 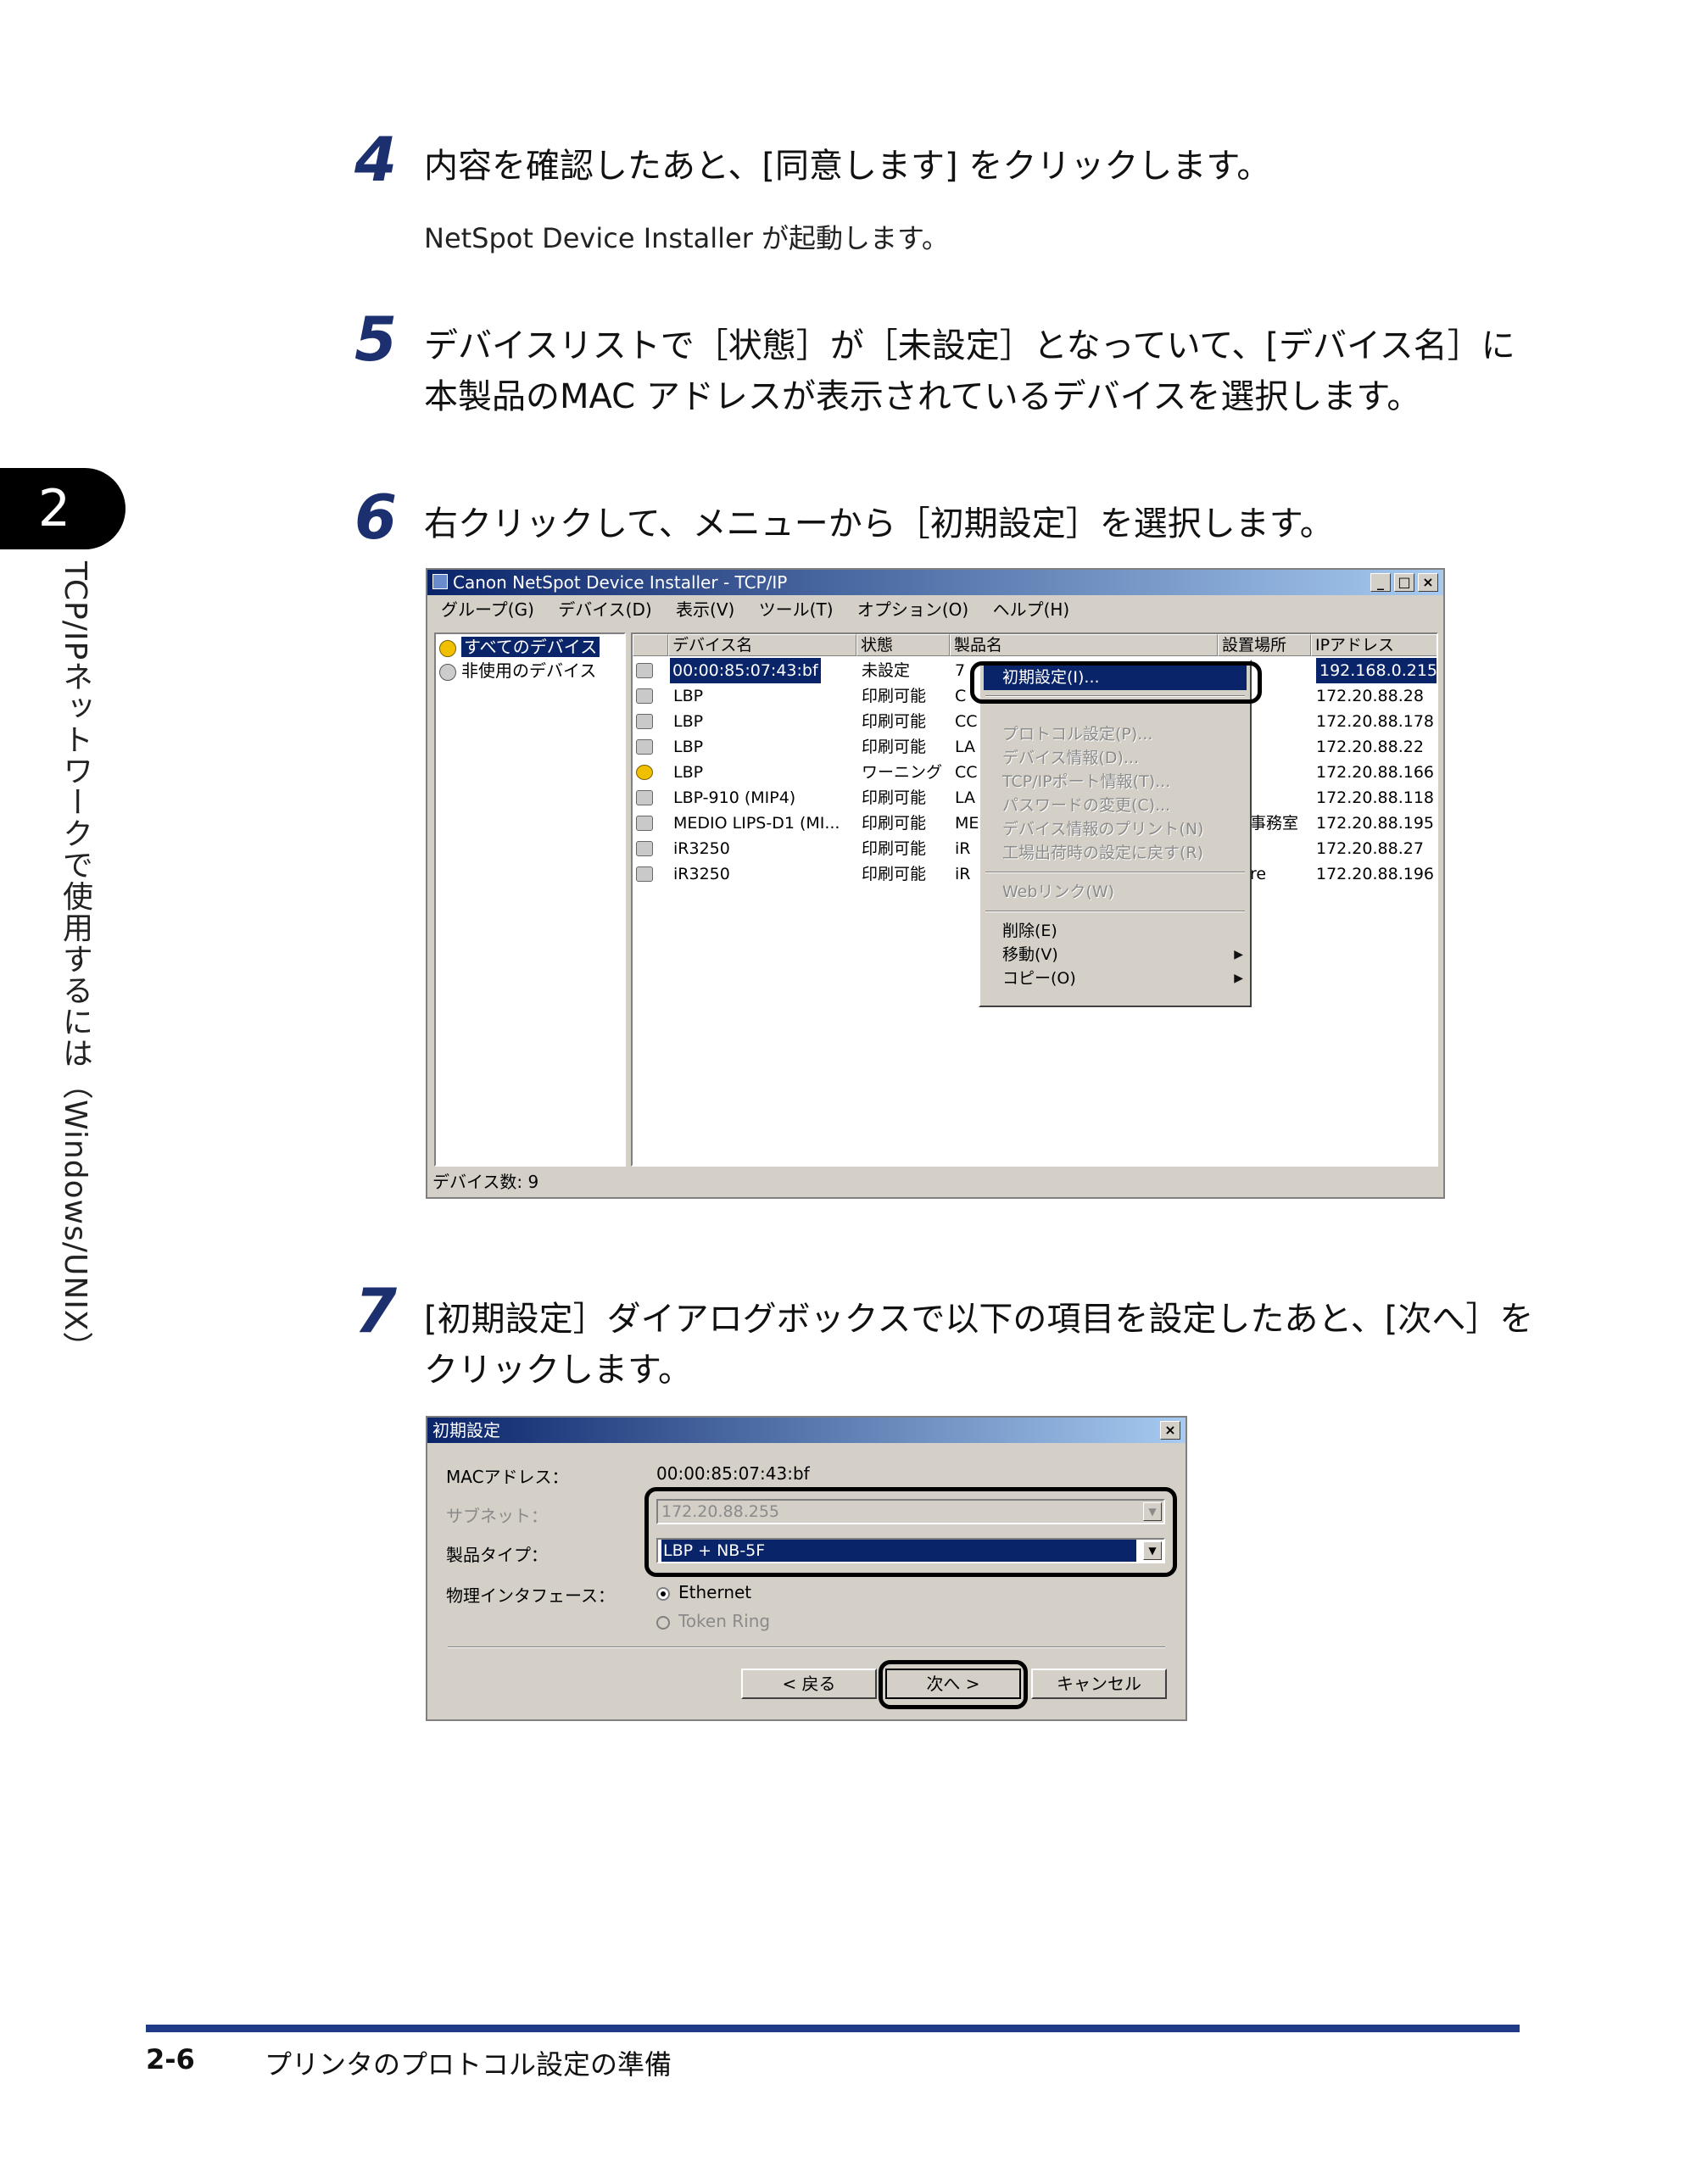 I want to click on mac-label: MACアドレス：, so click(x=507, y=1477).